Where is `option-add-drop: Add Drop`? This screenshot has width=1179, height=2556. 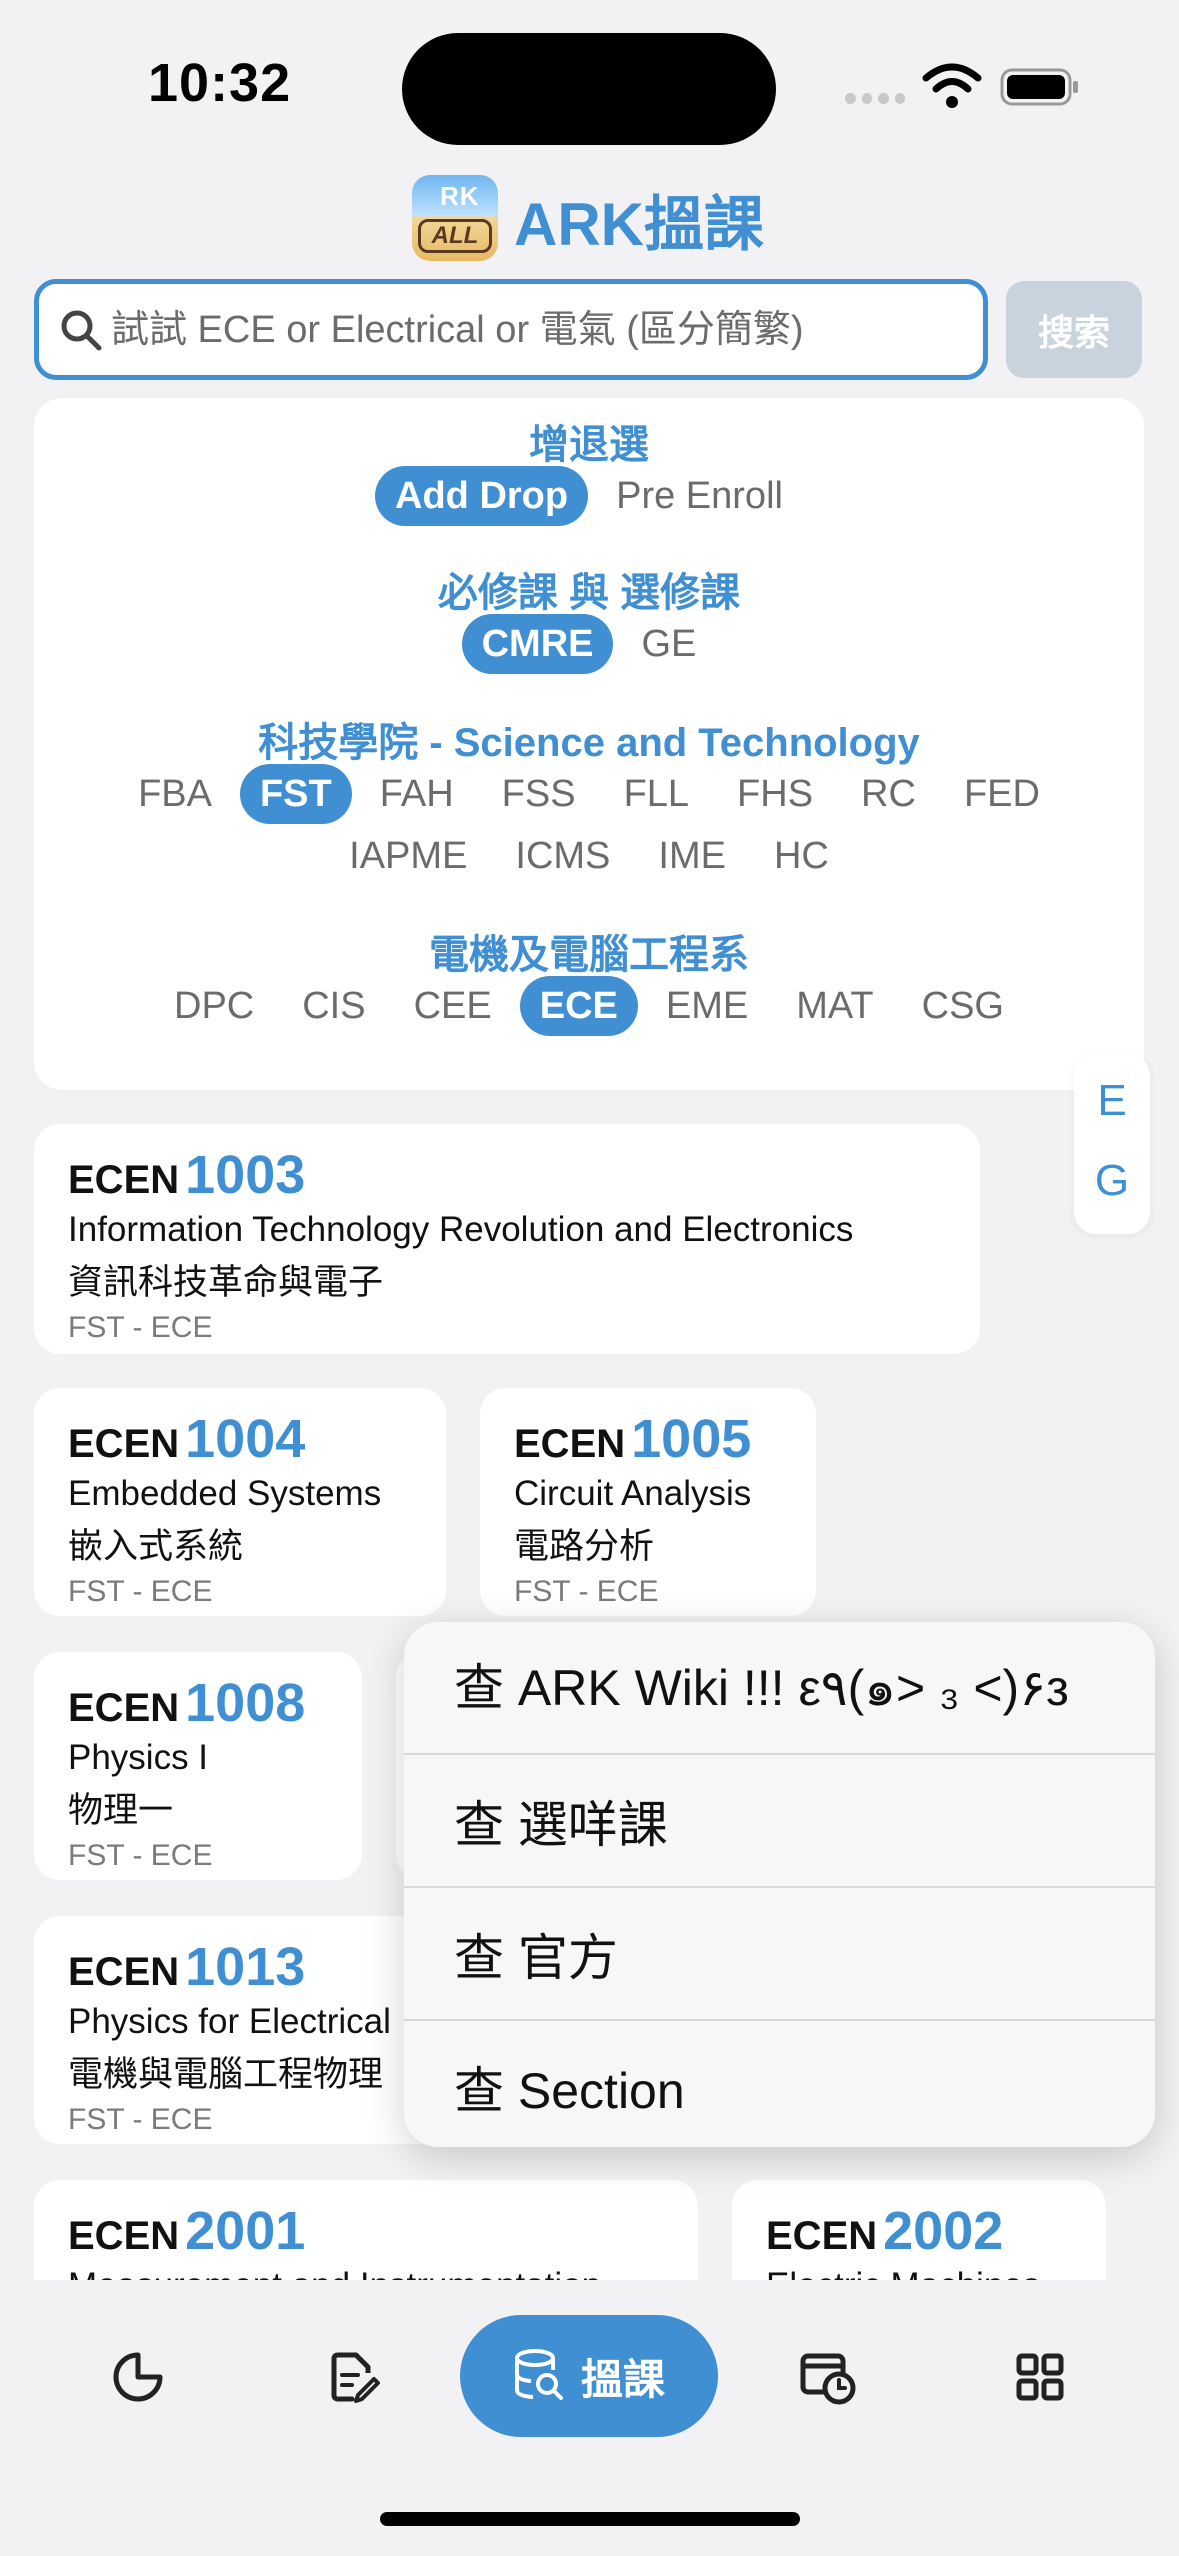
option-add-drop: Add Drop is located at coordinates (482, 496).